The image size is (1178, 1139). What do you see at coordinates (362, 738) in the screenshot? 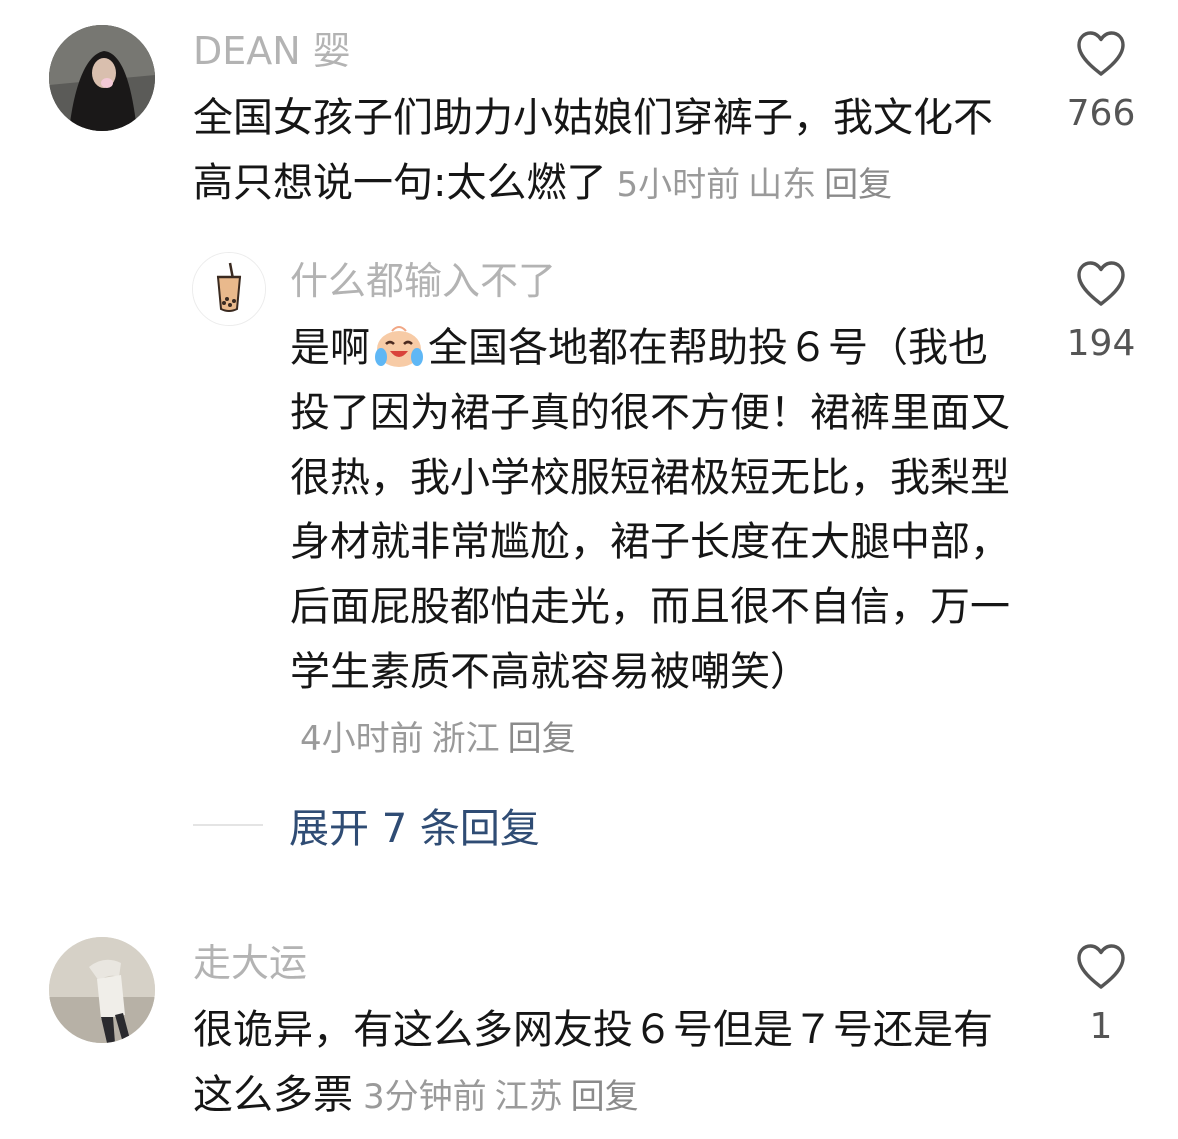
I see `comment-time: 4小时前` at bounding box center [362, 738].